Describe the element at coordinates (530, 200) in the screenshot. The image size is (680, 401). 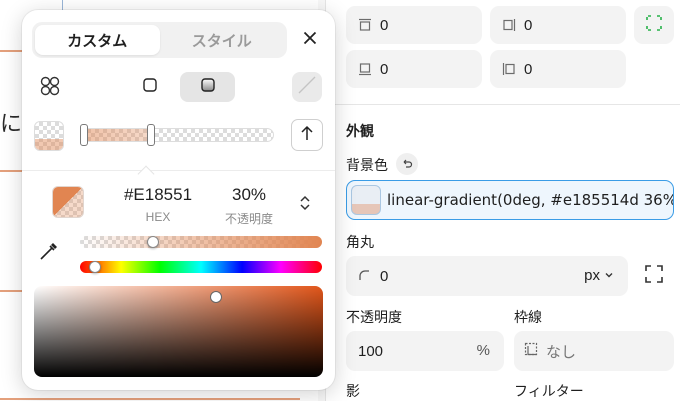
I see `background-value-text: linear-gradient(0deg, #e185514d 36%, #` at that location.